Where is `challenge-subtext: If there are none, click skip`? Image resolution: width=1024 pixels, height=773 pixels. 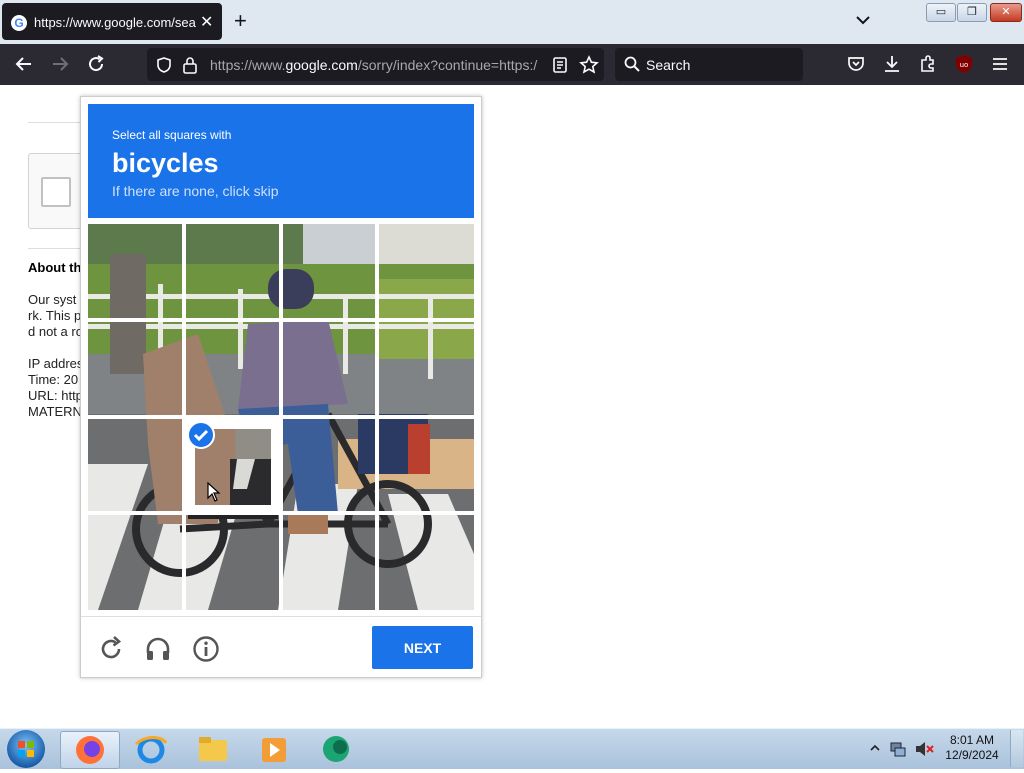
challenge-subtext: If there are none, click skip is located at coordinates (195, 191).